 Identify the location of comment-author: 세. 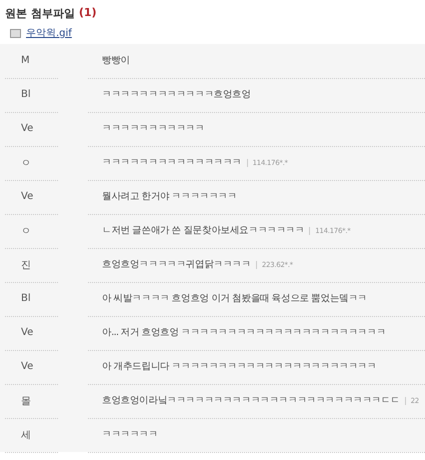
(26, 435).